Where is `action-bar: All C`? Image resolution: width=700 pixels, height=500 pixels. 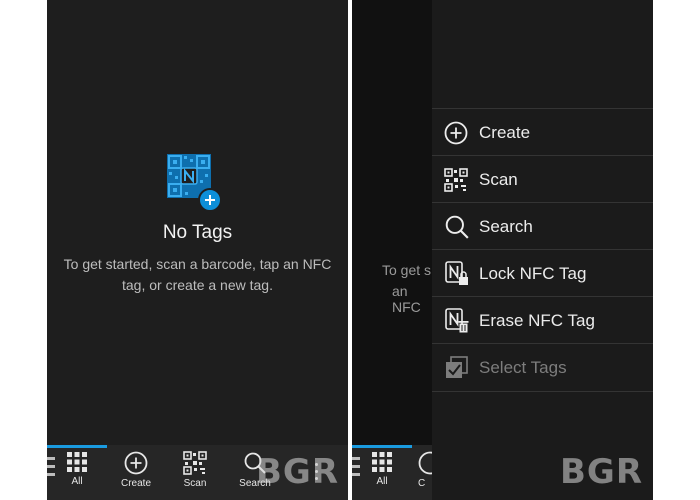
action-bar: All C is located at coordinates (392, 472).